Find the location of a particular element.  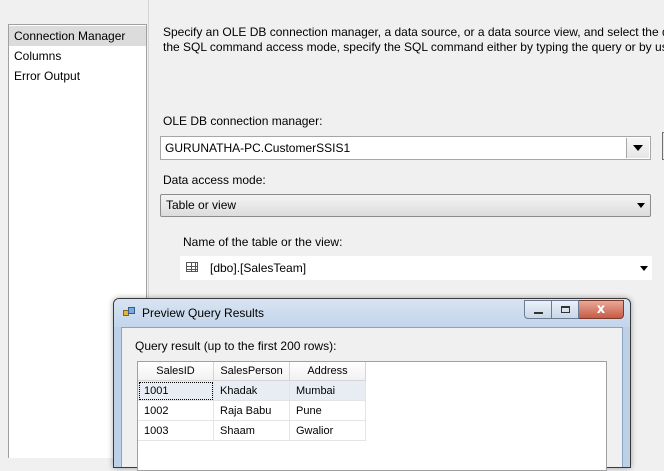

table-cell: 1003 is located at coordinates (176, 430).